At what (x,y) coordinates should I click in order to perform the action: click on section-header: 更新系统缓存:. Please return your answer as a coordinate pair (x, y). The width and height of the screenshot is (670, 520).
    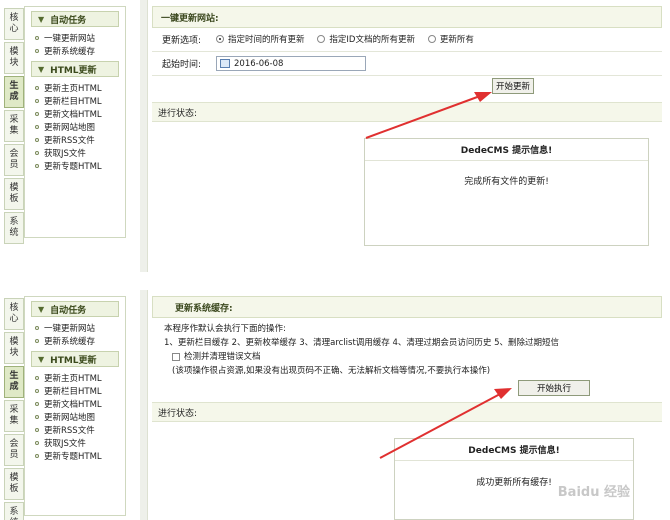
    Looking at the image, I should click on (407, 307).